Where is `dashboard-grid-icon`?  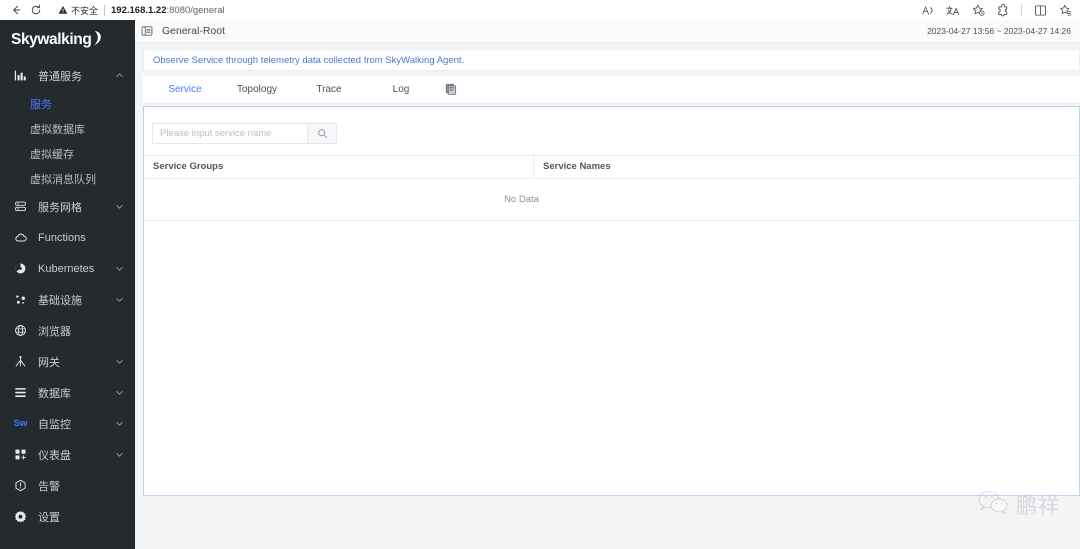 dashboard-grid-icon is located at coordinates (20, 454).